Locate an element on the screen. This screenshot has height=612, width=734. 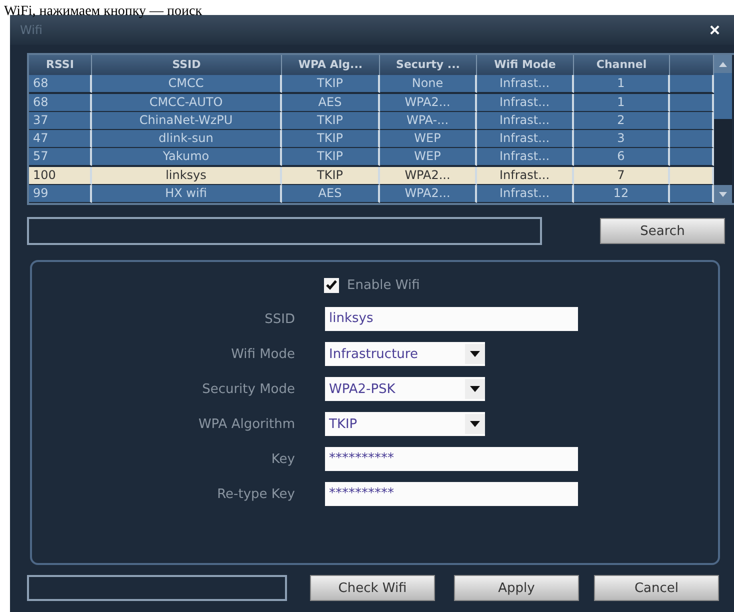
search-field is located at coordinates (284, 231).